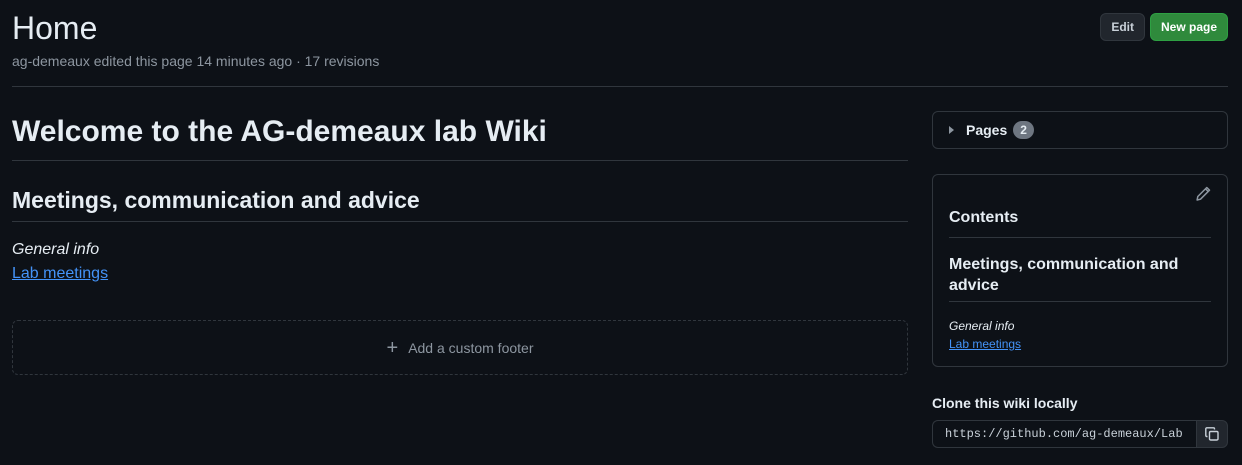 The height and width of the screenshot is (465, 1242). I want to click on section-heading: Meetings, communication and advice, so click(460, 203).